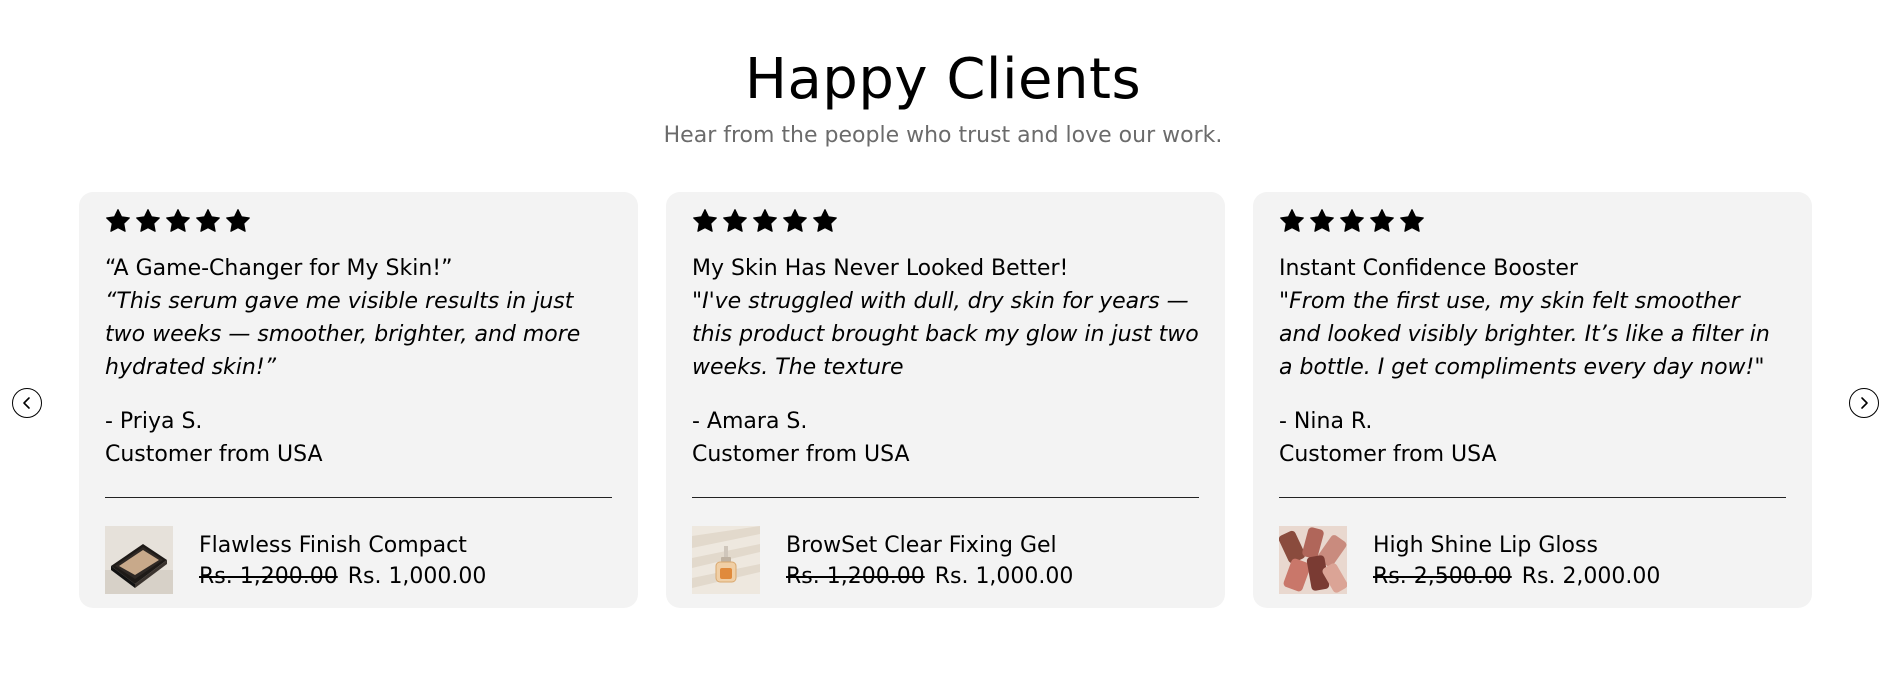 The height and width of the screenshot is (687, 1886). Describe the element at coordinates (139, 560) in the screenshot. I see `compact-product-thumbnail` at that location.